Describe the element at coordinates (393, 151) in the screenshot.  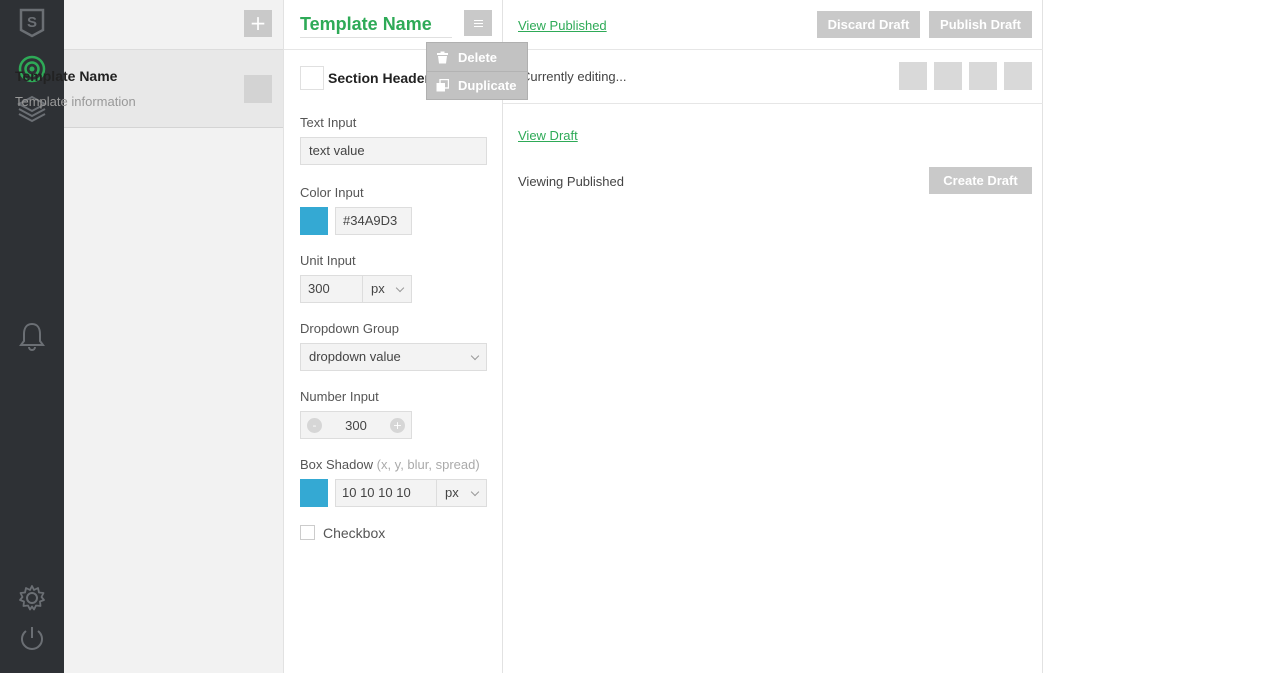
I see `text-input-field: text value` at that location.